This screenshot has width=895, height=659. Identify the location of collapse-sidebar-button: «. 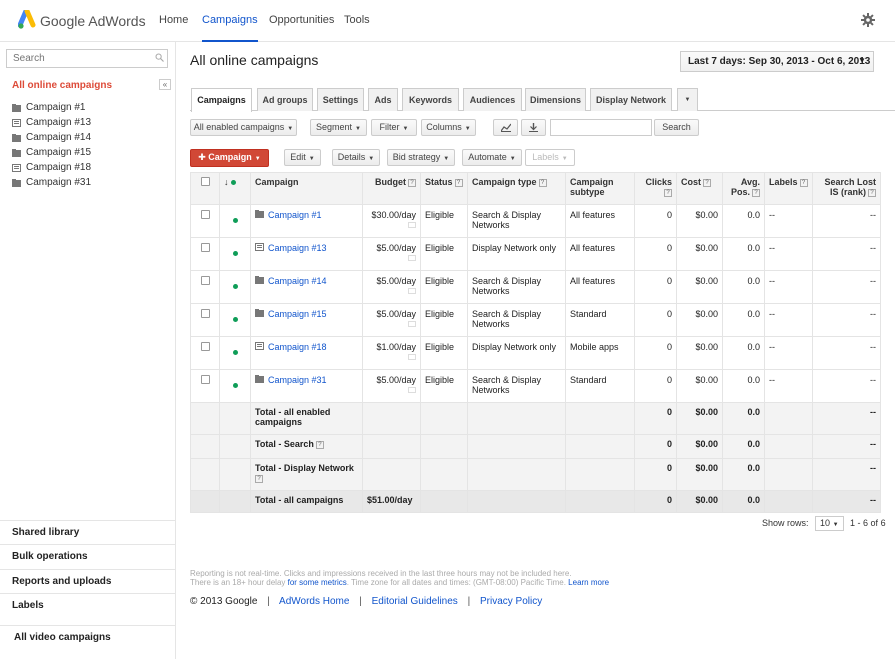
(165, 84).